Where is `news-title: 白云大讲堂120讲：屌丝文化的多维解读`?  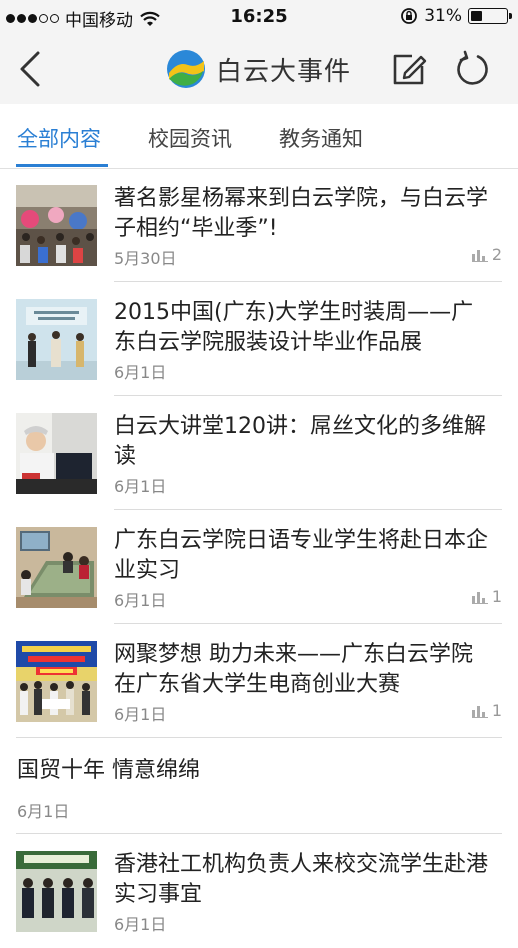 news-title: 白云大讲堂120讲：屌丝文化的多维解读 is located at coordinates (300, 441).